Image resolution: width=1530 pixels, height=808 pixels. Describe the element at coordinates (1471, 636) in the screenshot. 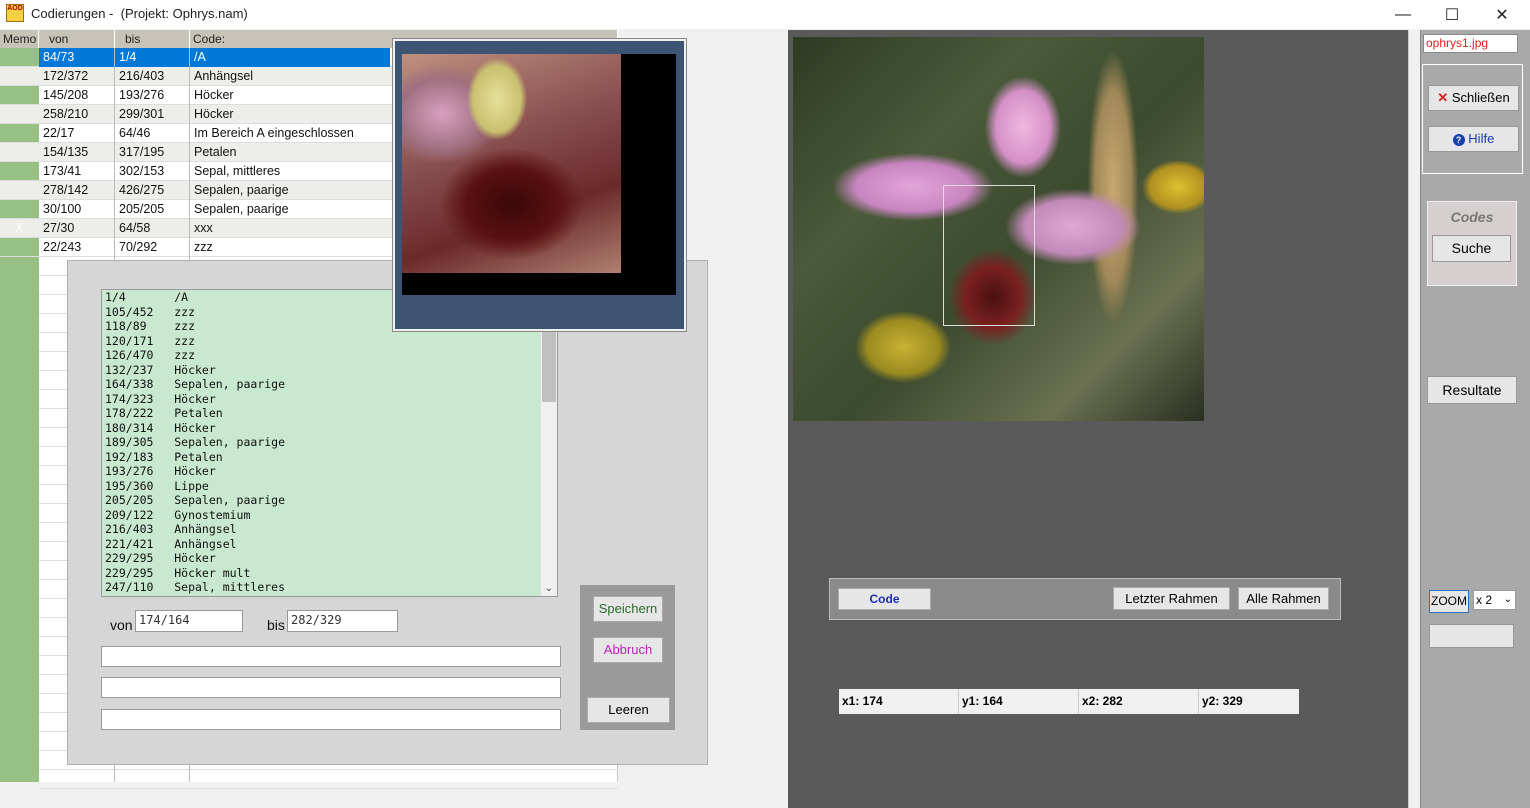

I see `blank-button` at that location.